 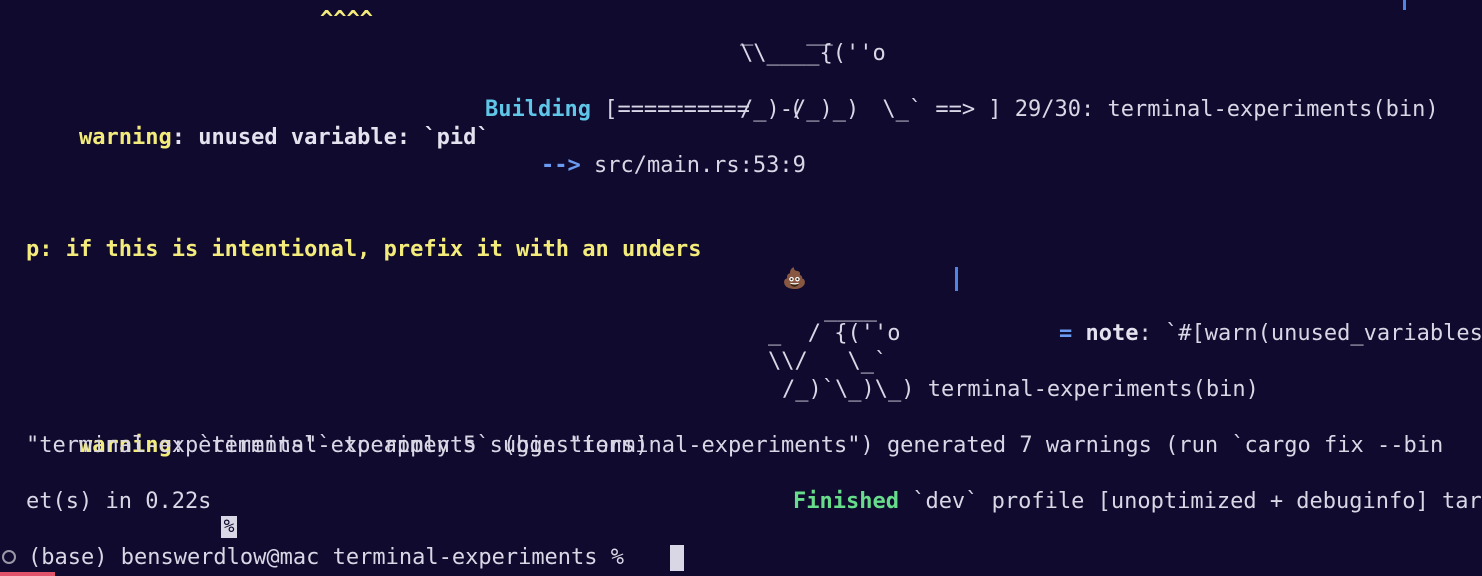 I want to click on building-label: Building, so click(x=537, y=109).